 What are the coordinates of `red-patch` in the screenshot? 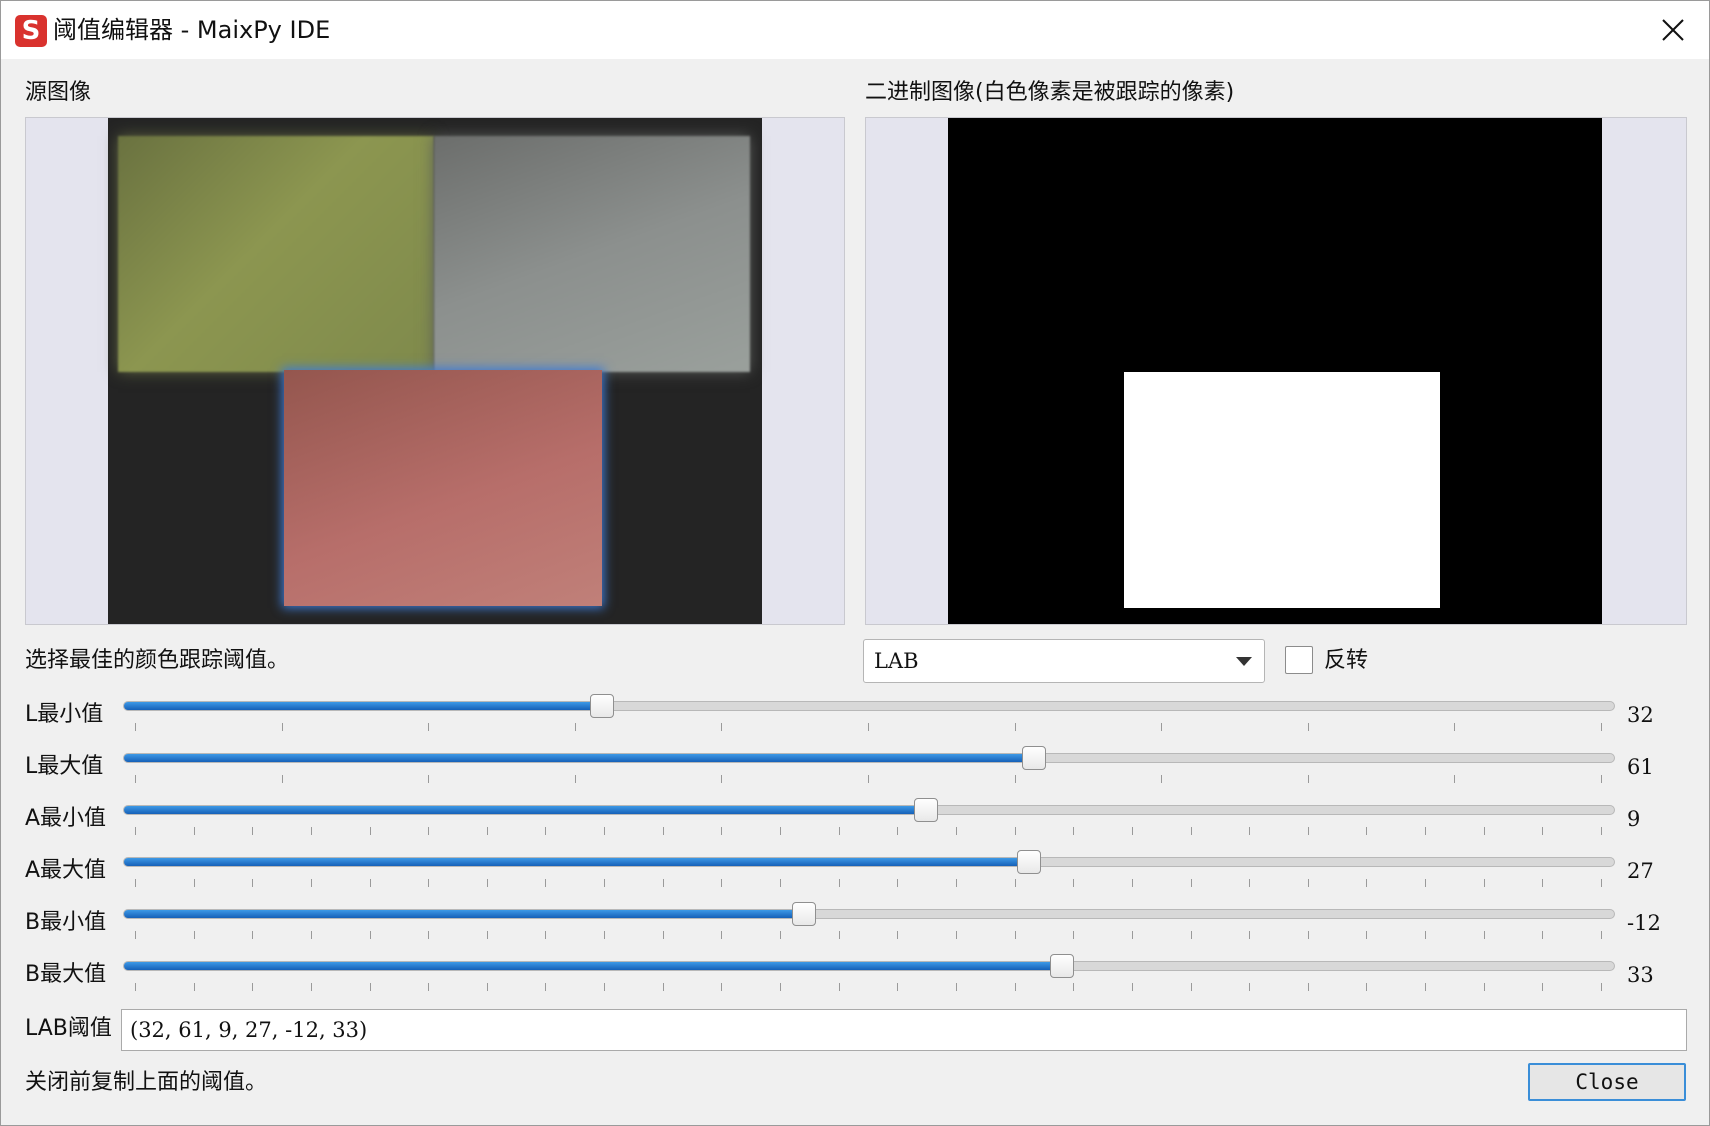 It's located at (443, 488).